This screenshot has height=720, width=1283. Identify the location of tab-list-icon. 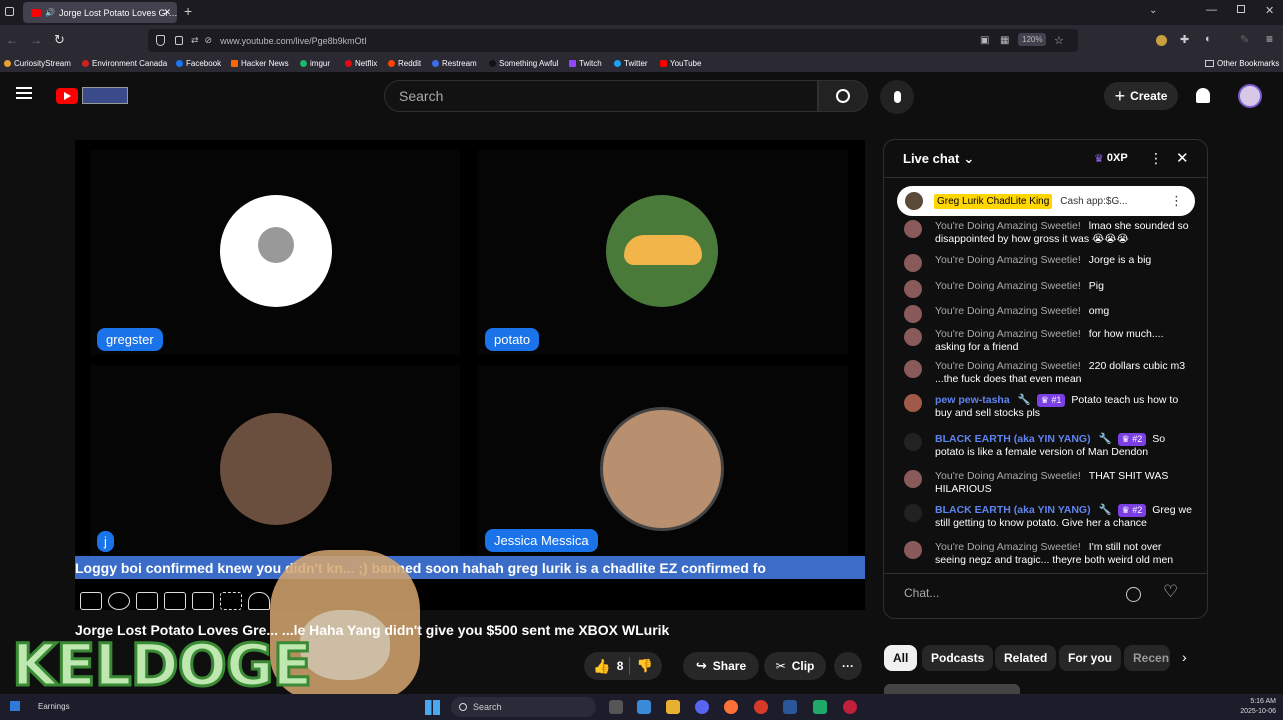
(9, 11).